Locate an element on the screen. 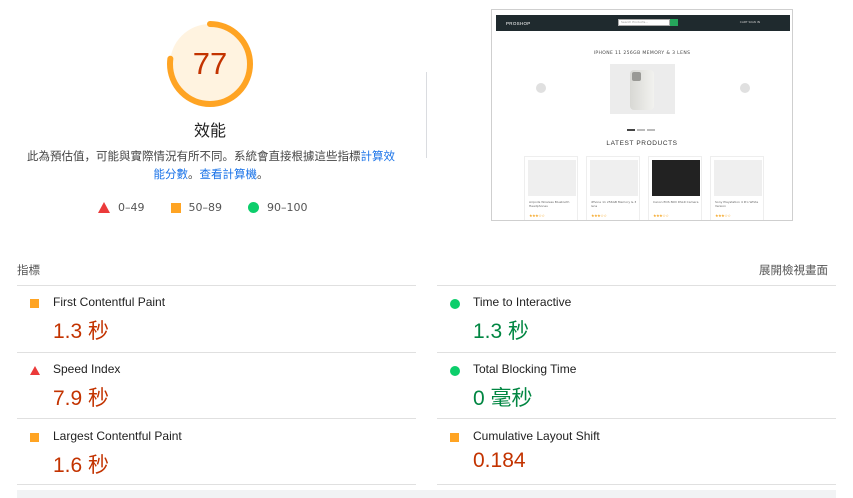 The image size is (853, 498). thumb-product-name: Canon EOS 80D DSLR Camera is located at coordinates (676, 202).